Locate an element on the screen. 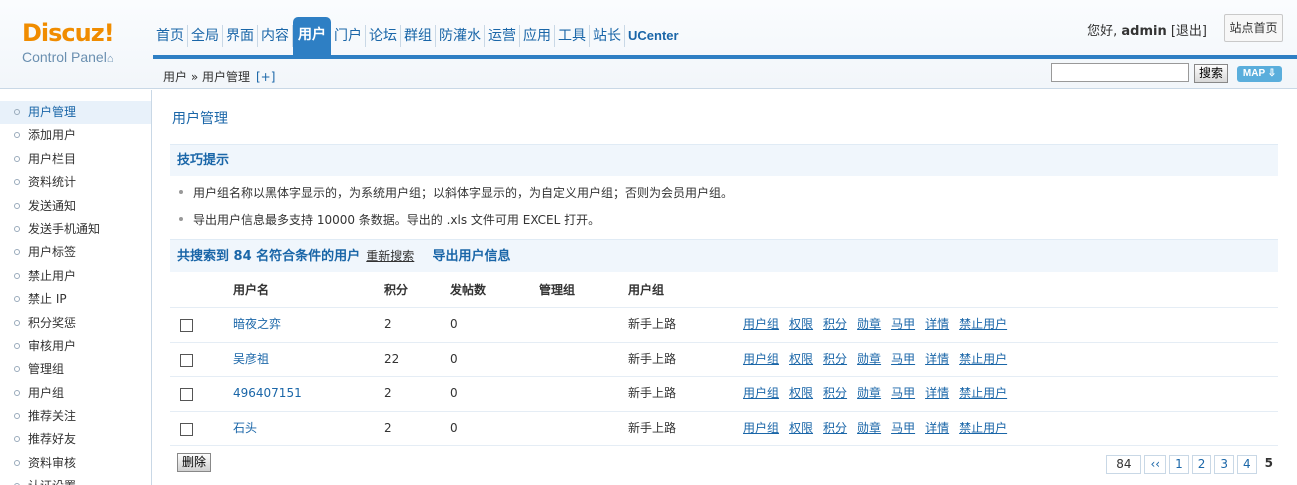 The width and height of the screenshot is (1297, 485). sidebar-item: 禁止用户 is located at coordinates (75, 276).